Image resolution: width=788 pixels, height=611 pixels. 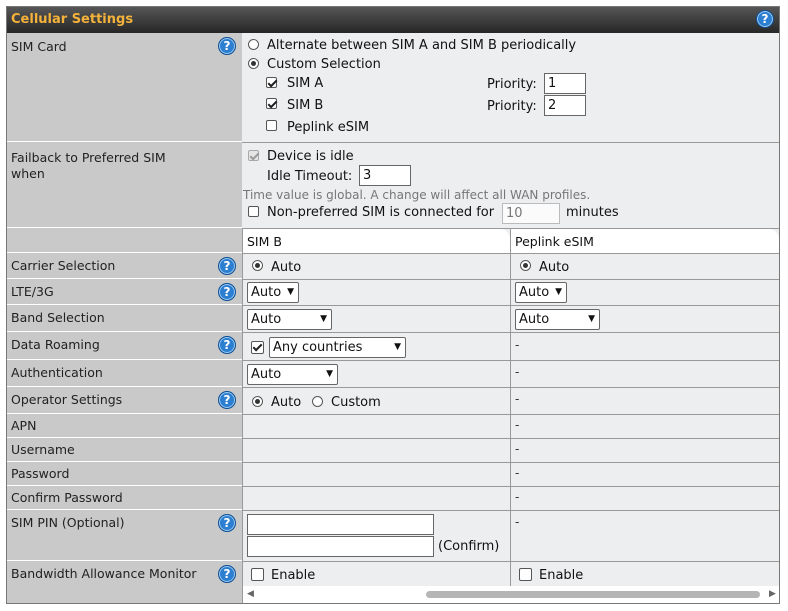 What do you see at coordinates (565, 105) in the screenshot?
I see `priority-b-input: 2` at bounding box center [565, 105].